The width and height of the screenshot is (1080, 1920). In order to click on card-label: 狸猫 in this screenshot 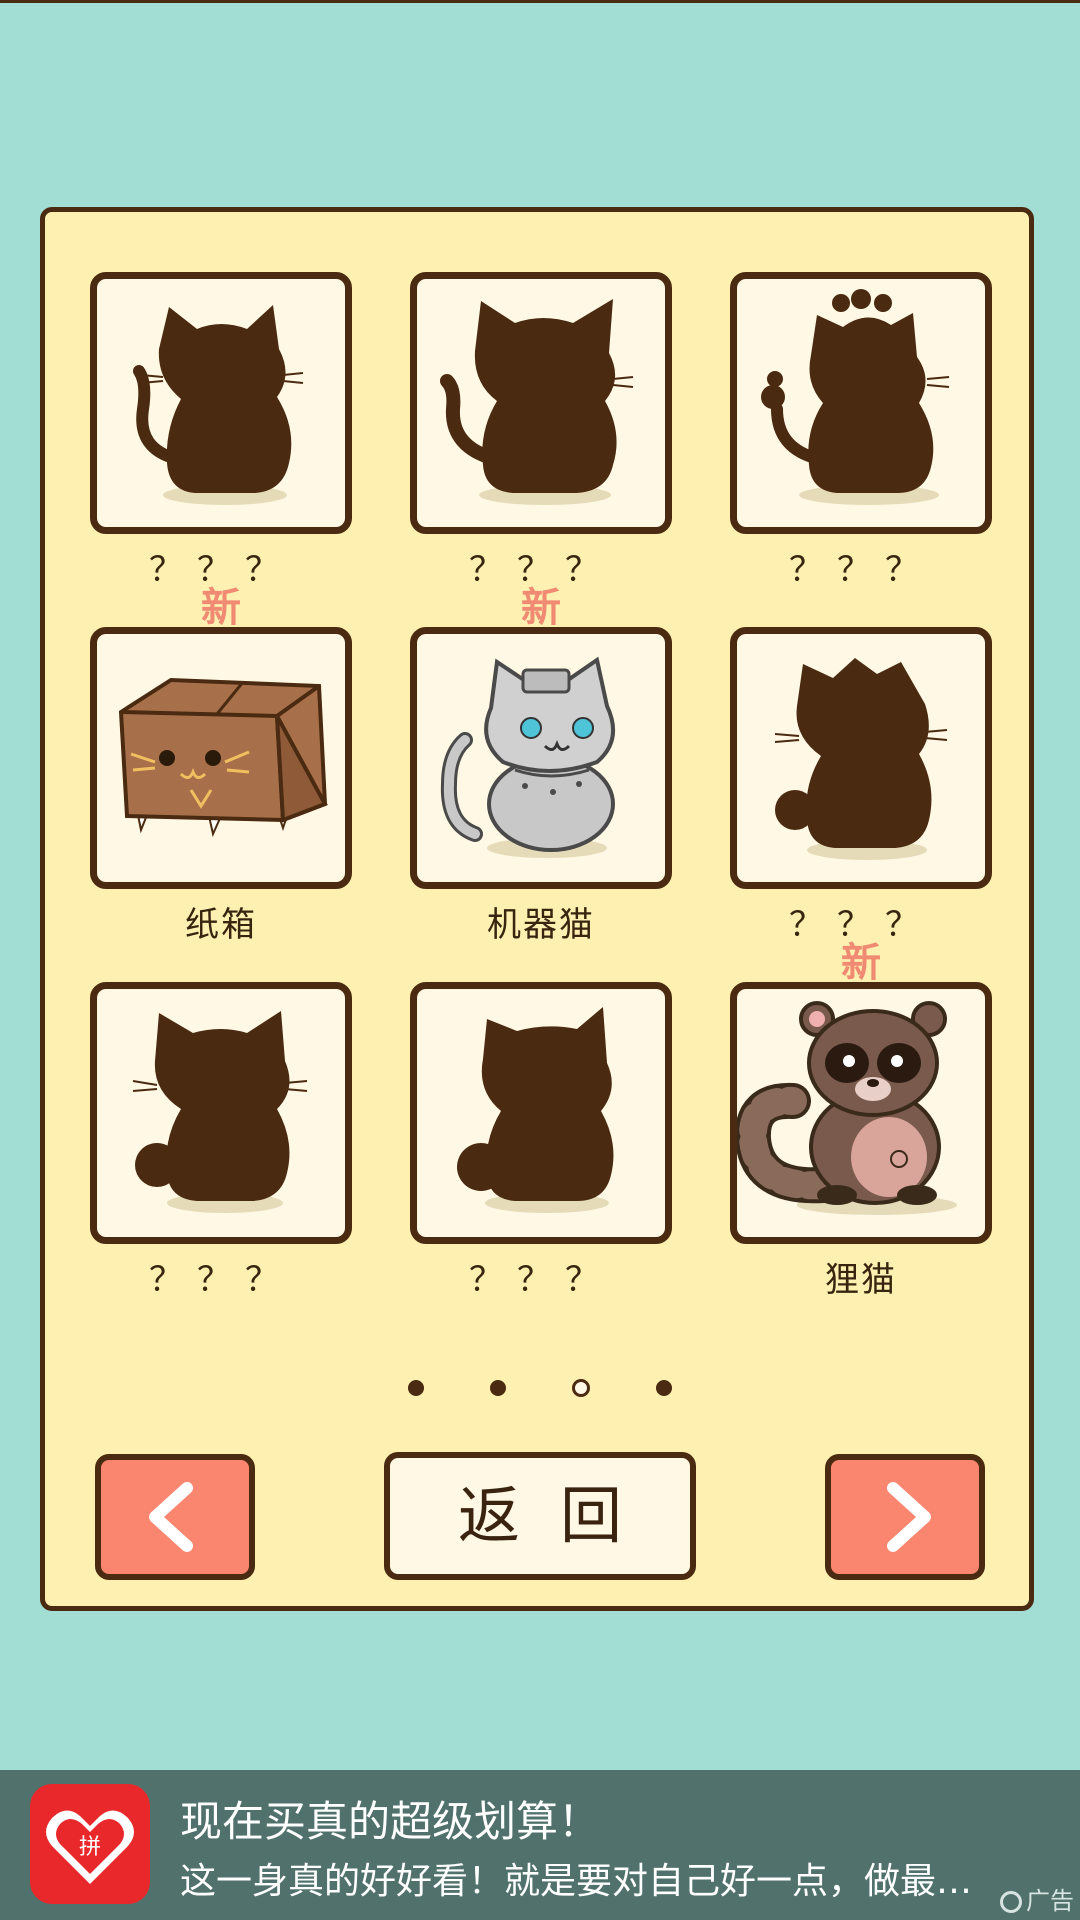, I will do `click(861, 1280)`.